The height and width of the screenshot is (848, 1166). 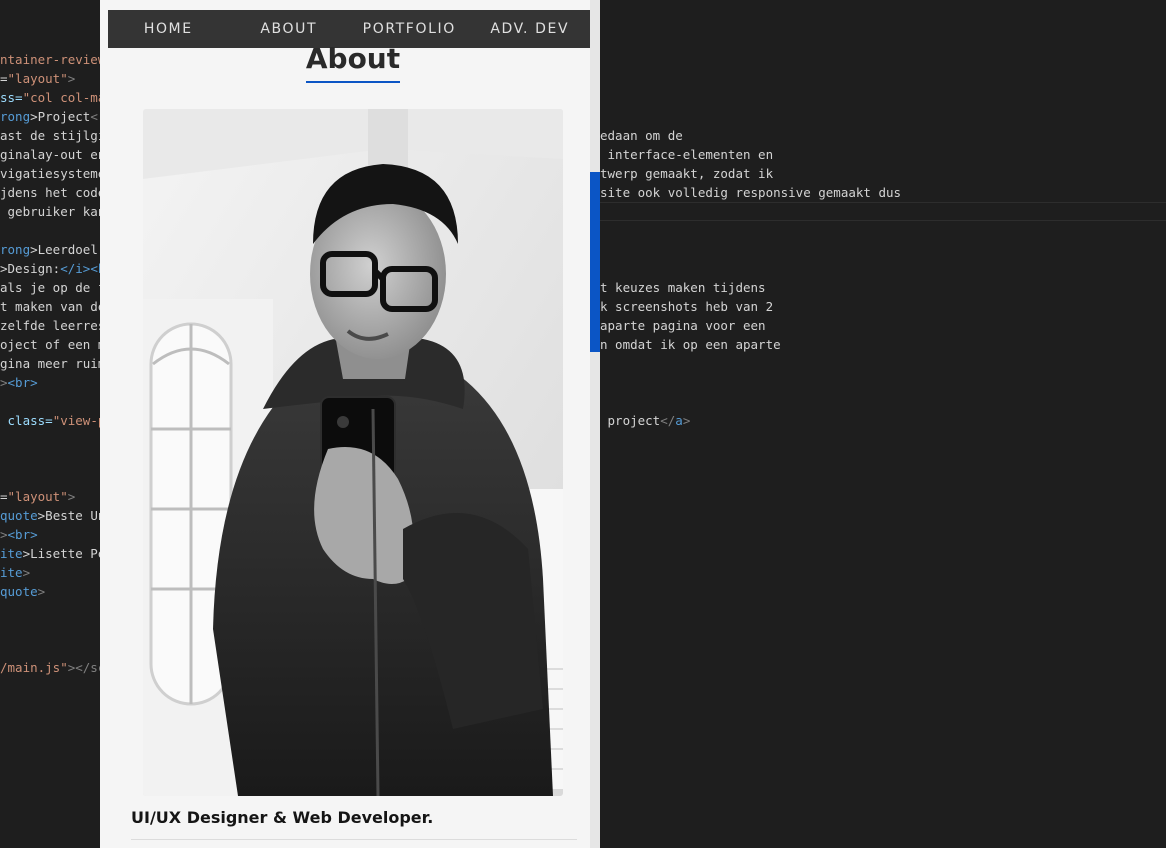 What do you see at coordinates (883, 344) in the screenshot?
I see `code-line: n omdat ik op een aparte` at bounding box center [883, 344].